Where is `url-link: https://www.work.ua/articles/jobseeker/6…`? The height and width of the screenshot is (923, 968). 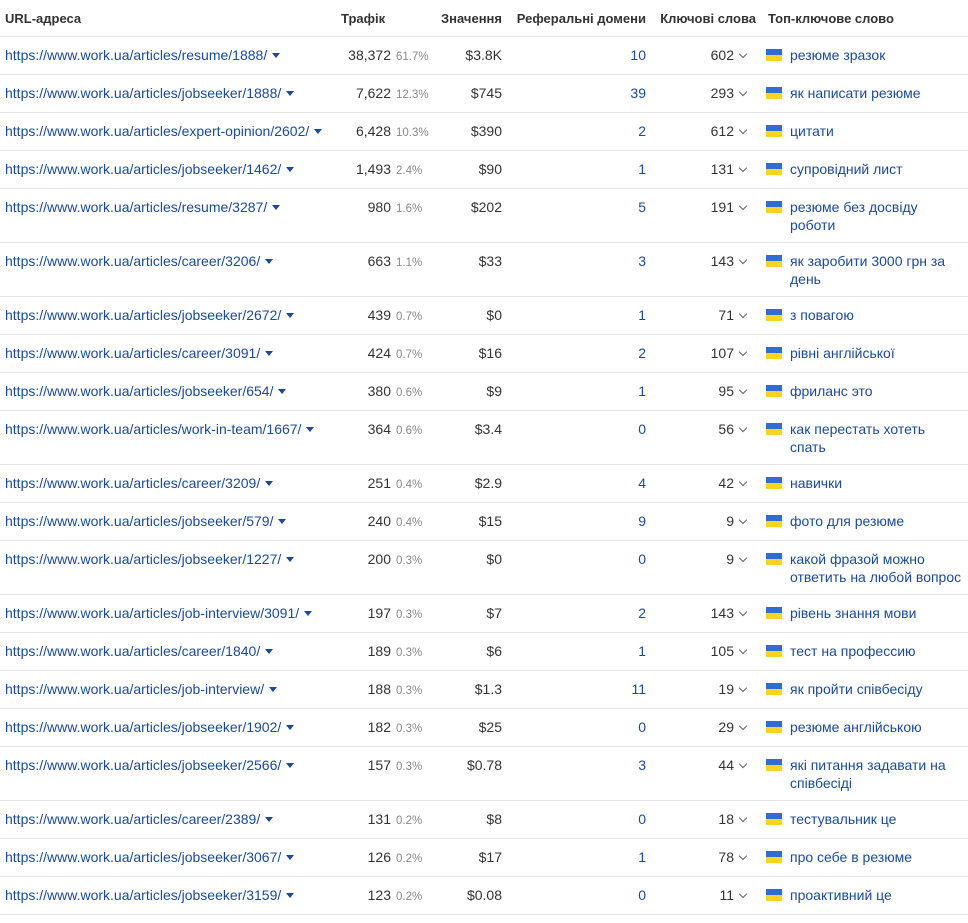 url-link: https://www.work.ua/articles/jobseeker/6… is located at coordinates (146, 391).